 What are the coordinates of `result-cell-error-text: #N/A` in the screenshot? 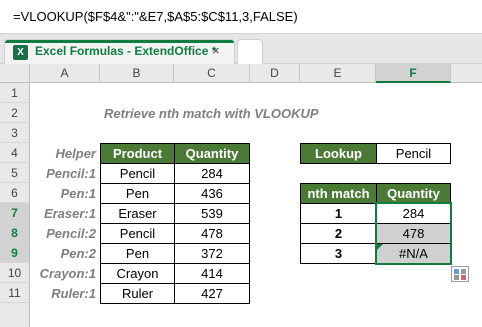 It's located at (413, 253).